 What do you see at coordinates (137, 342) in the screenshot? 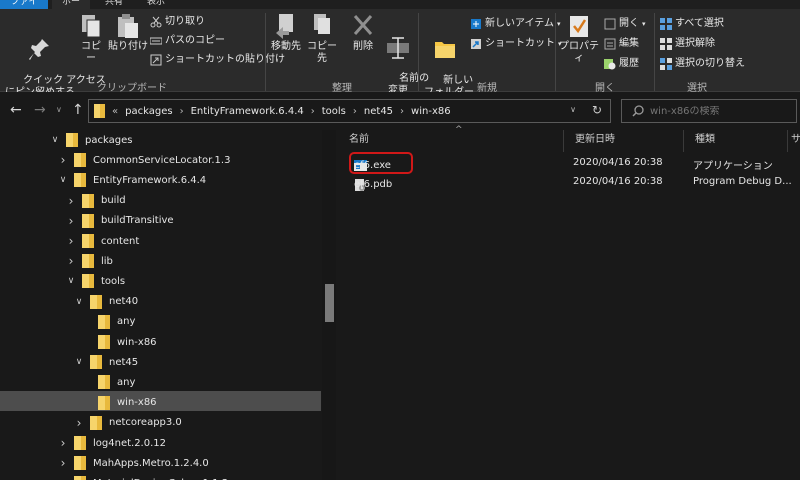
I see `tree-node-label: win-x86` at bounding box center [137, 342].